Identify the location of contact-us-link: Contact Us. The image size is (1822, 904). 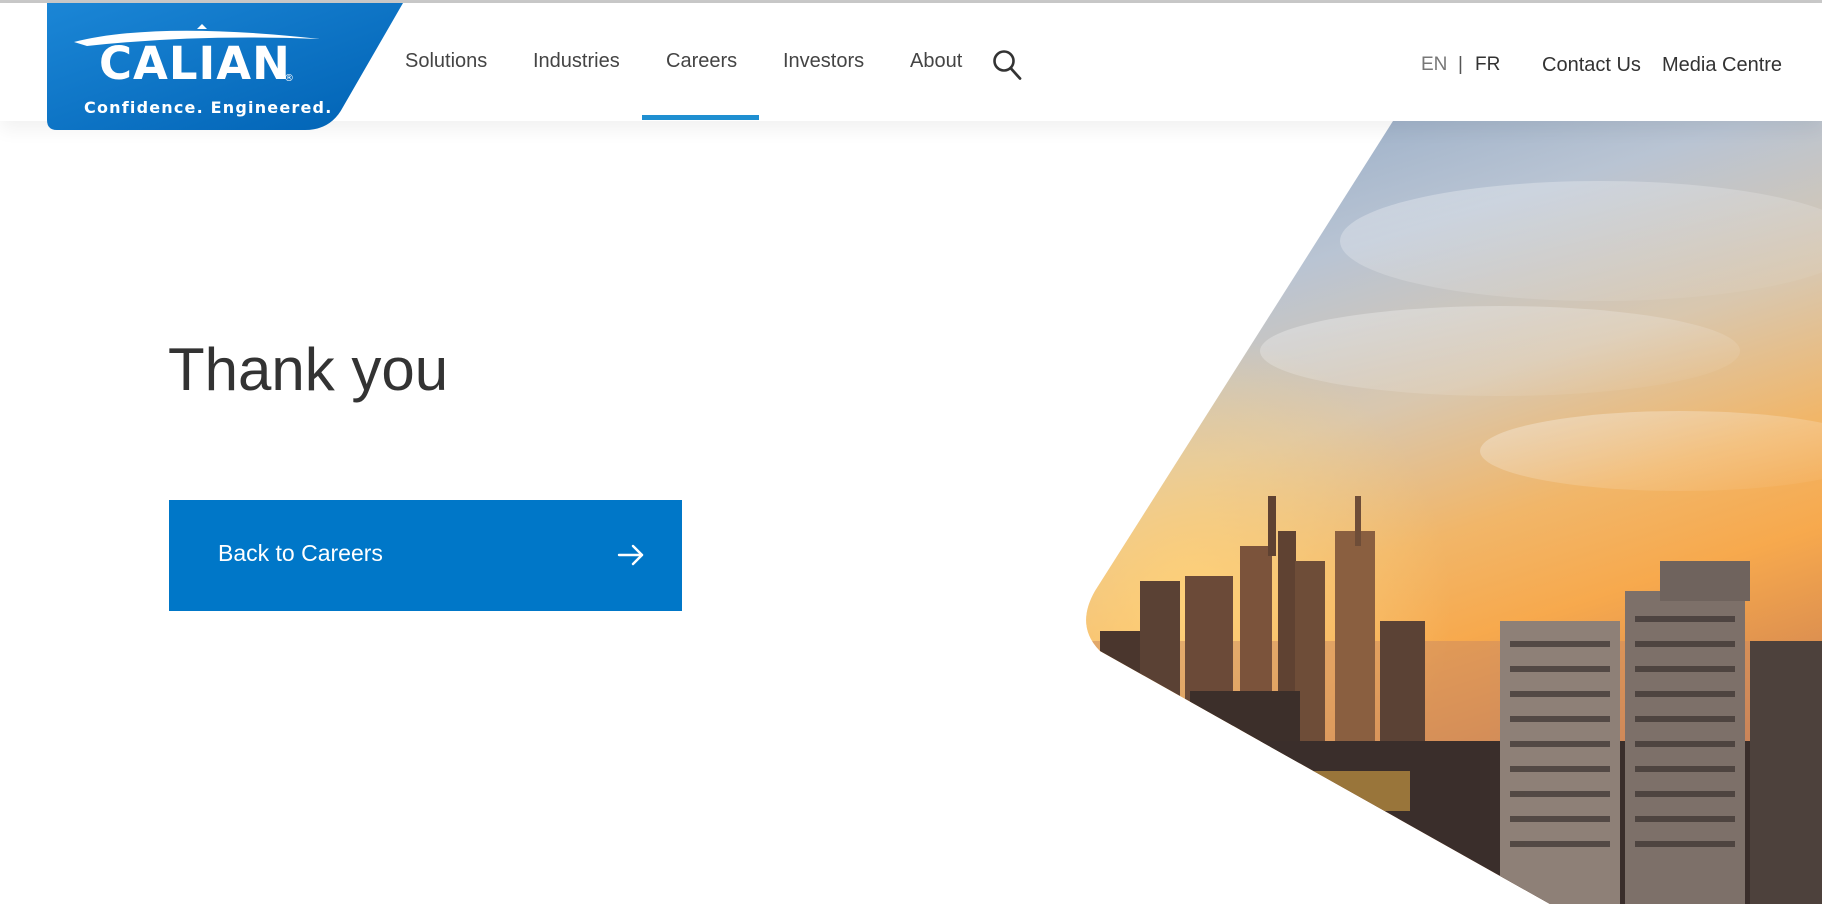
(1591, 65).